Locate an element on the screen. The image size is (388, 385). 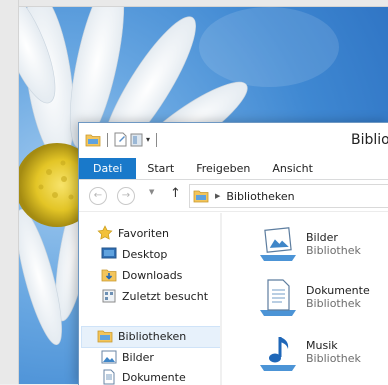
breadcrumb-libraries: Bibliotheken is located at coordinates (260, 196).